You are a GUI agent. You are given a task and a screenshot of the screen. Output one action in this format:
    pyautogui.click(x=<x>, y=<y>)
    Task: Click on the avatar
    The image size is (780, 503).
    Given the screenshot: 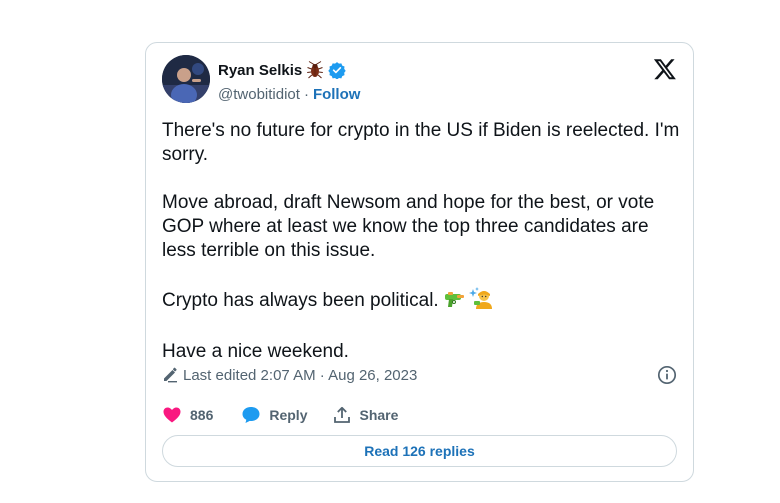 What is the action you would take?
    pyautogui.click(x=186, y=79)
    